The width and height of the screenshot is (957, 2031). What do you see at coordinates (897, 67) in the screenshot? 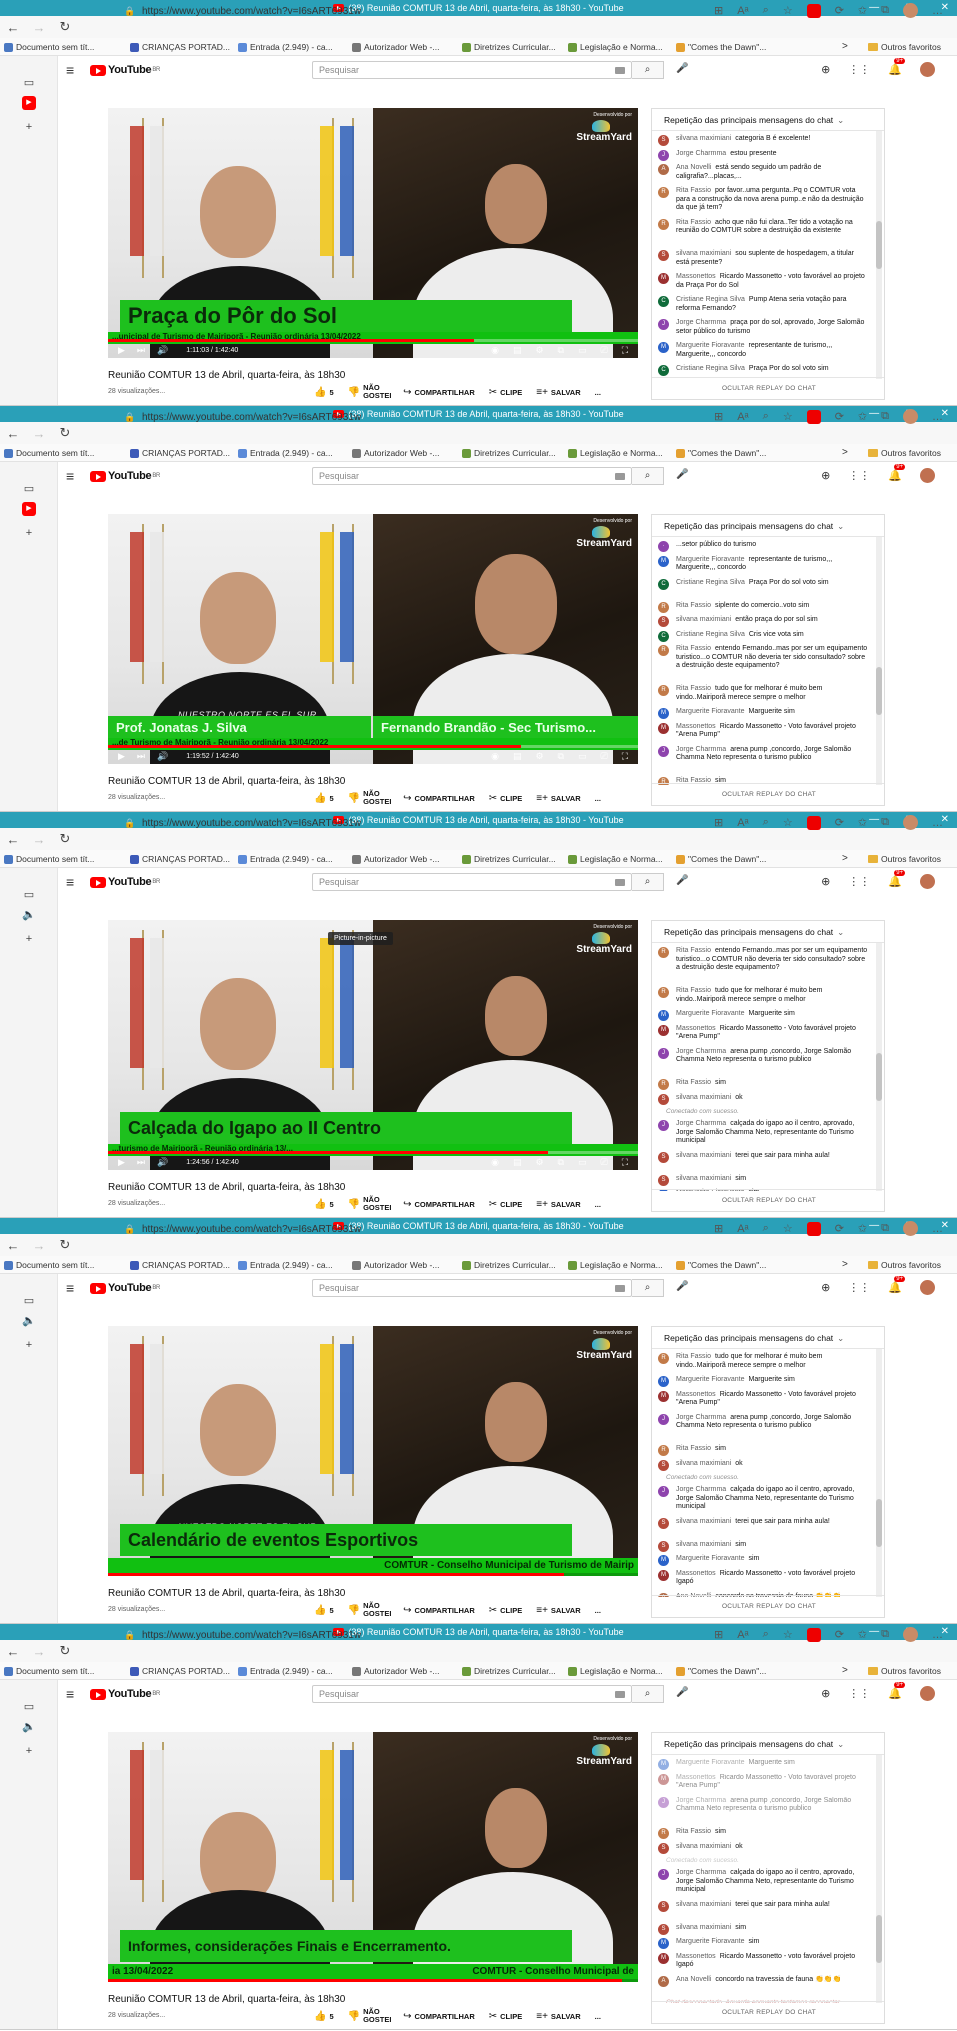
I see `notifications-bell-icon: 🔔 9+` at bounding box center [897, 67].